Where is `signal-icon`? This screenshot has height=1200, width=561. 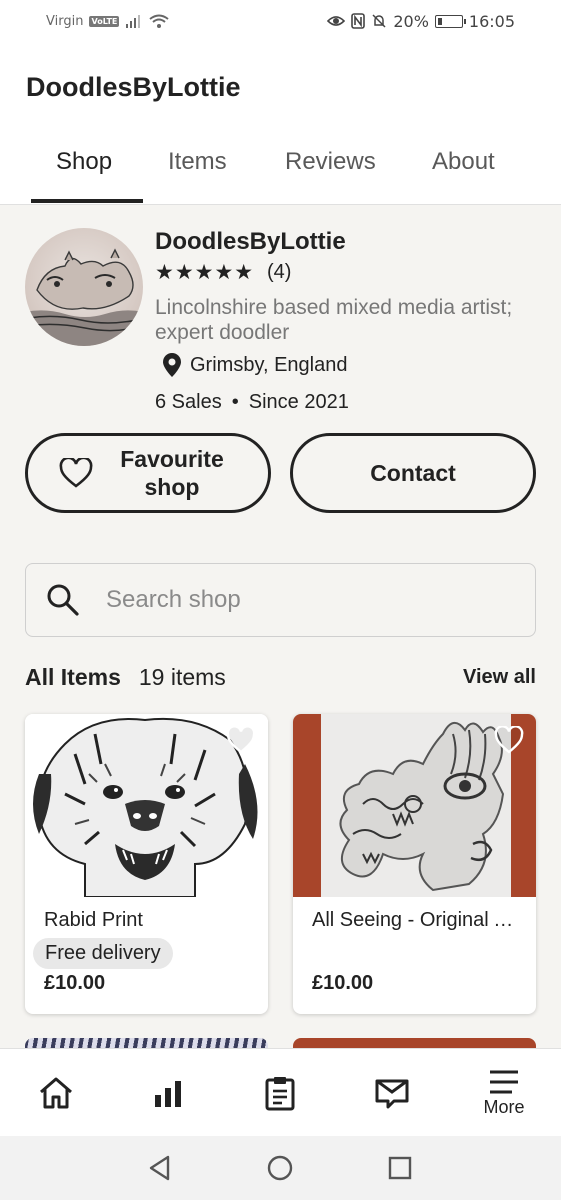
signal-icon is located at coordinates (133, 21).